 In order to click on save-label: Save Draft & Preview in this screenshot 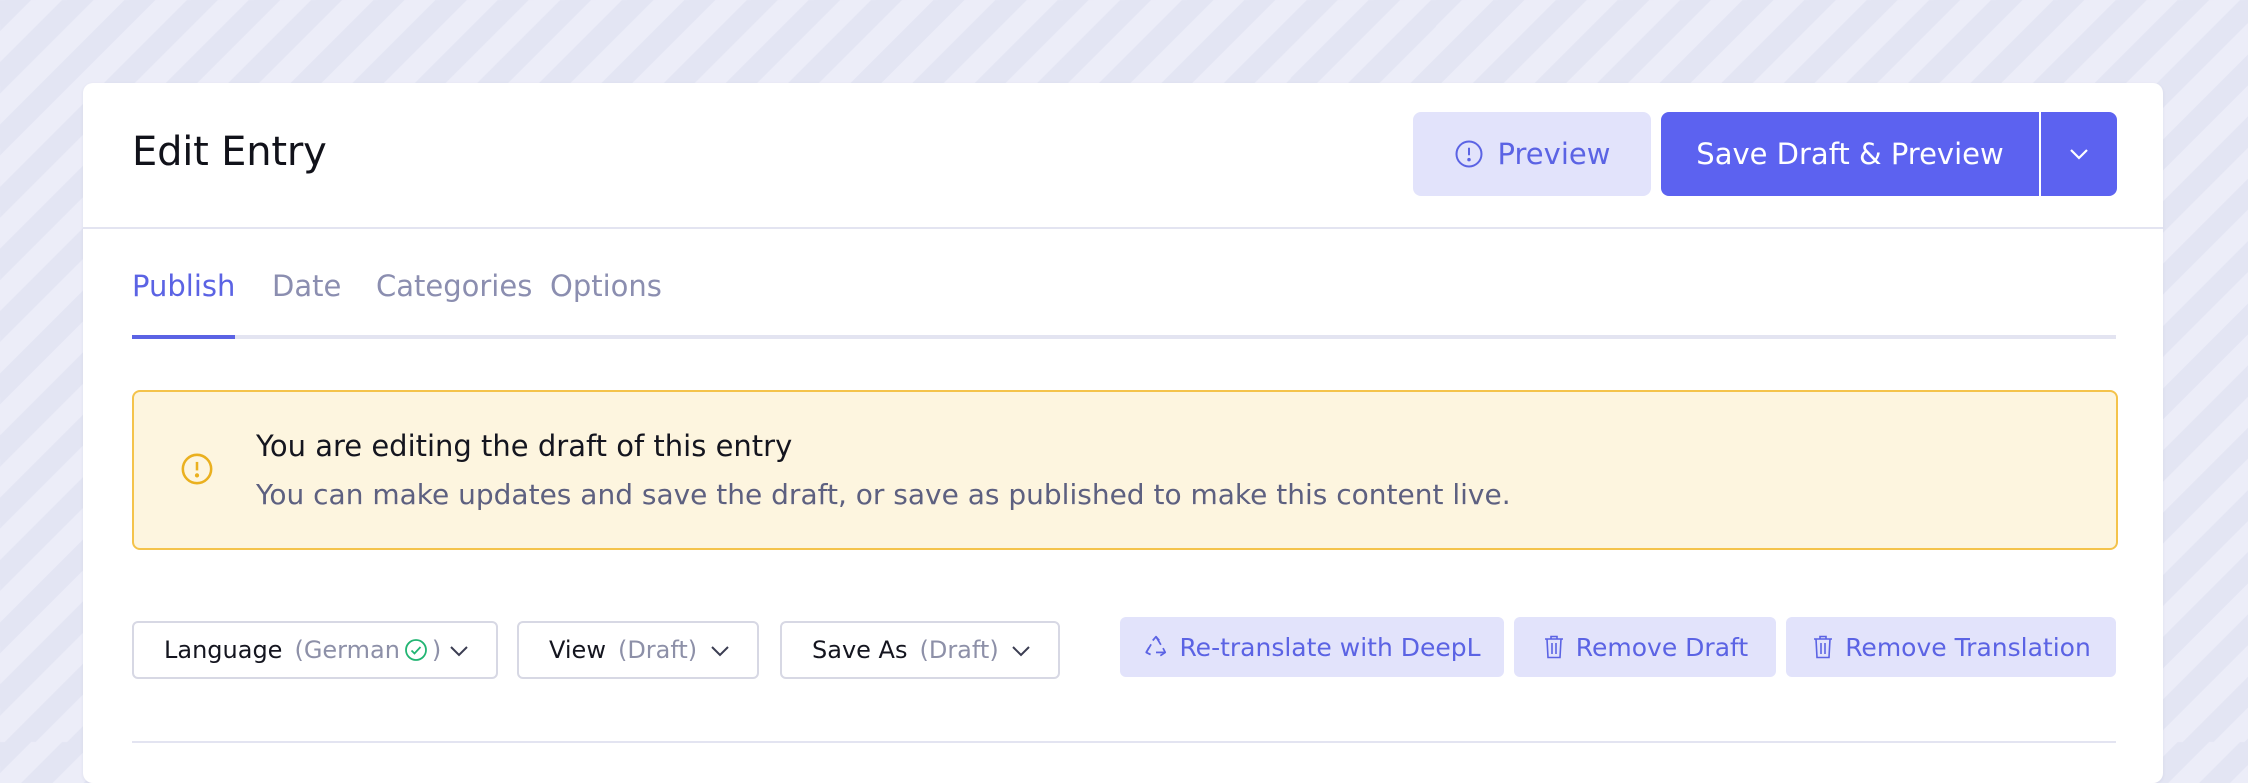, I will do `click(1850, 154)`.